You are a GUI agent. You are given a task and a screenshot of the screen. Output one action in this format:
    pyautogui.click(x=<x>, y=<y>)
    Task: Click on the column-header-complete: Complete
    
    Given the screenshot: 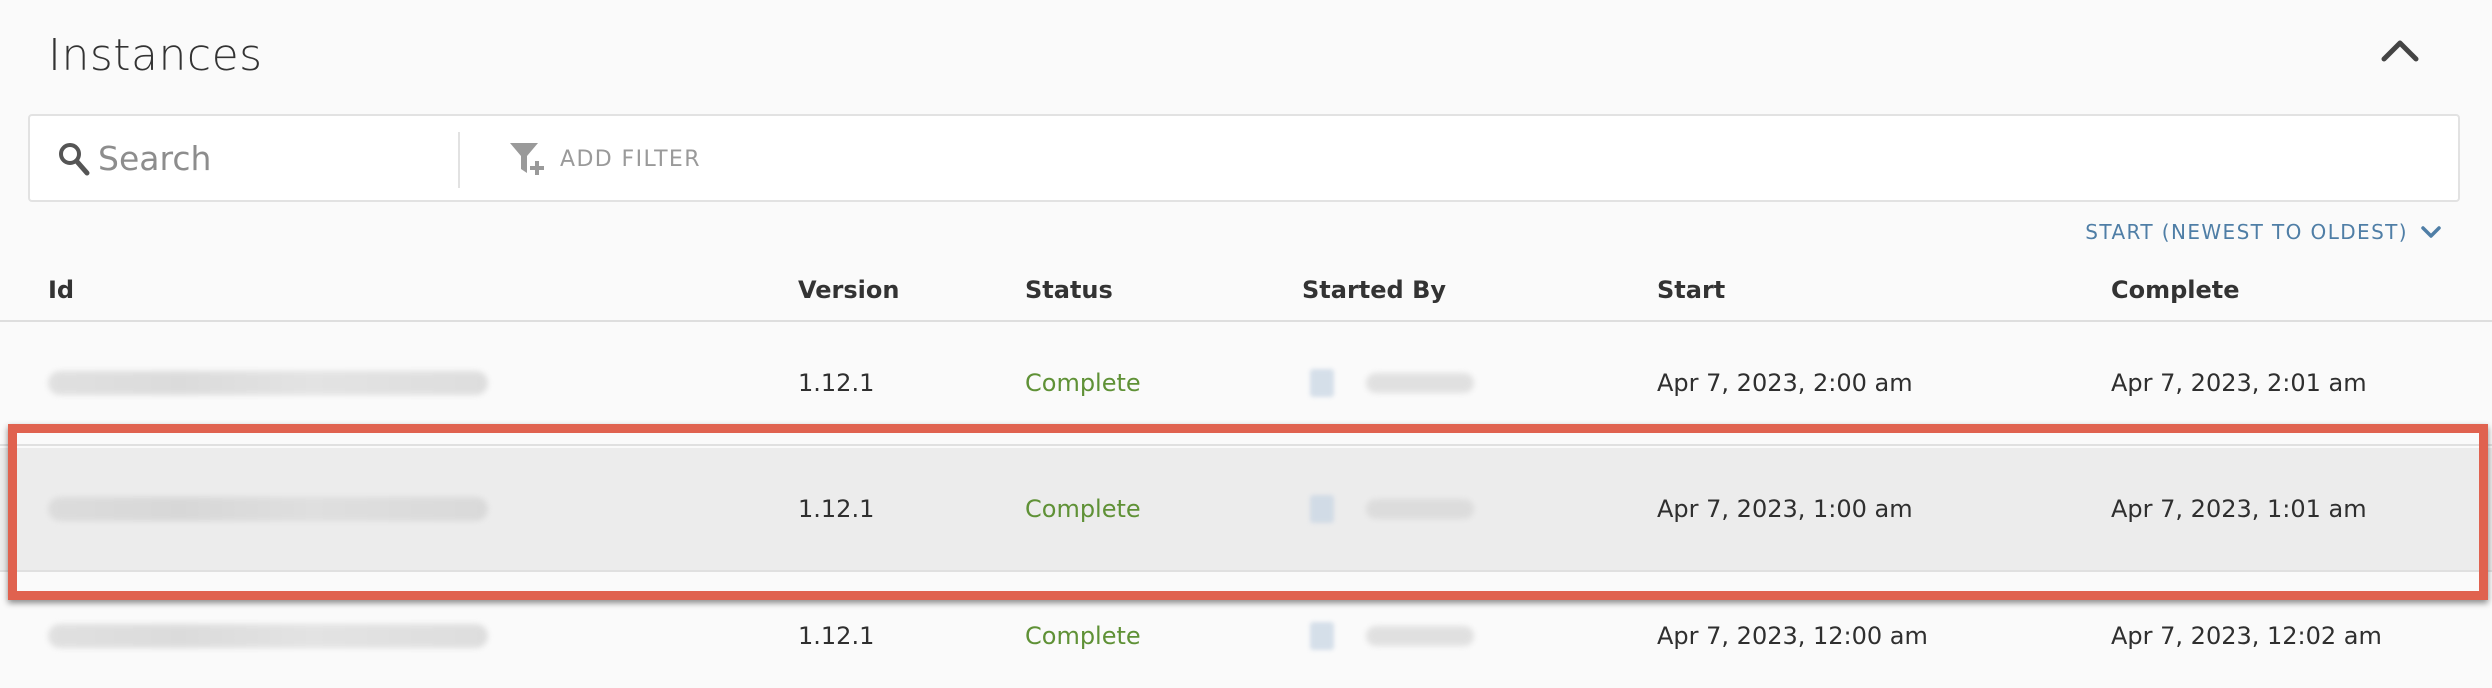 What is the action you would take?
    pyautogui.click(x=2175, y=290)
    